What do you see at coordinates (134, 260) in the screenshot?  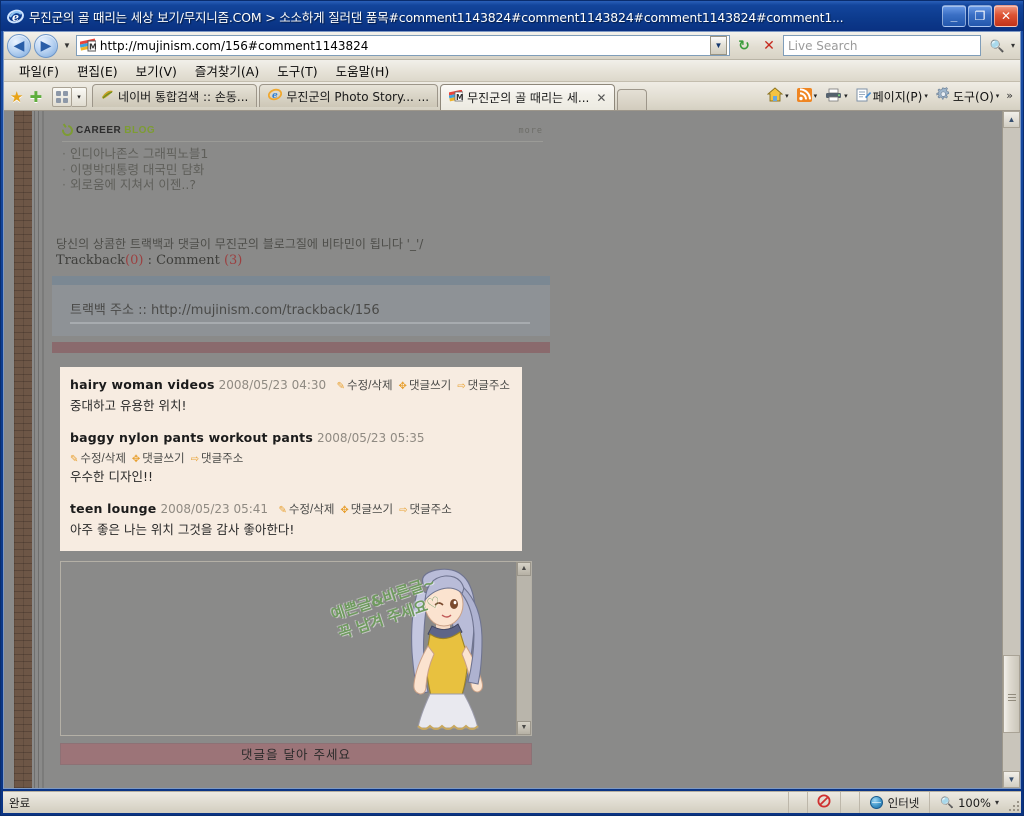 I see `trackback-count: (0)` at bounding box center [134, 260].